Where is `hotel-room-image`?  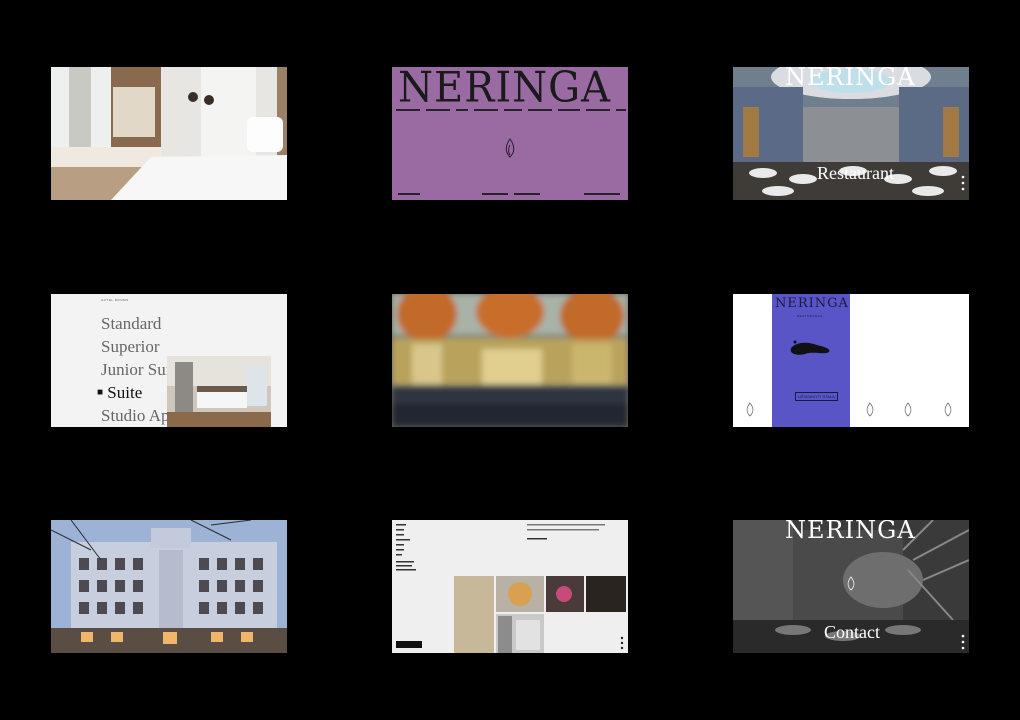
hotel-room-image is located at coordinates (169, 133).